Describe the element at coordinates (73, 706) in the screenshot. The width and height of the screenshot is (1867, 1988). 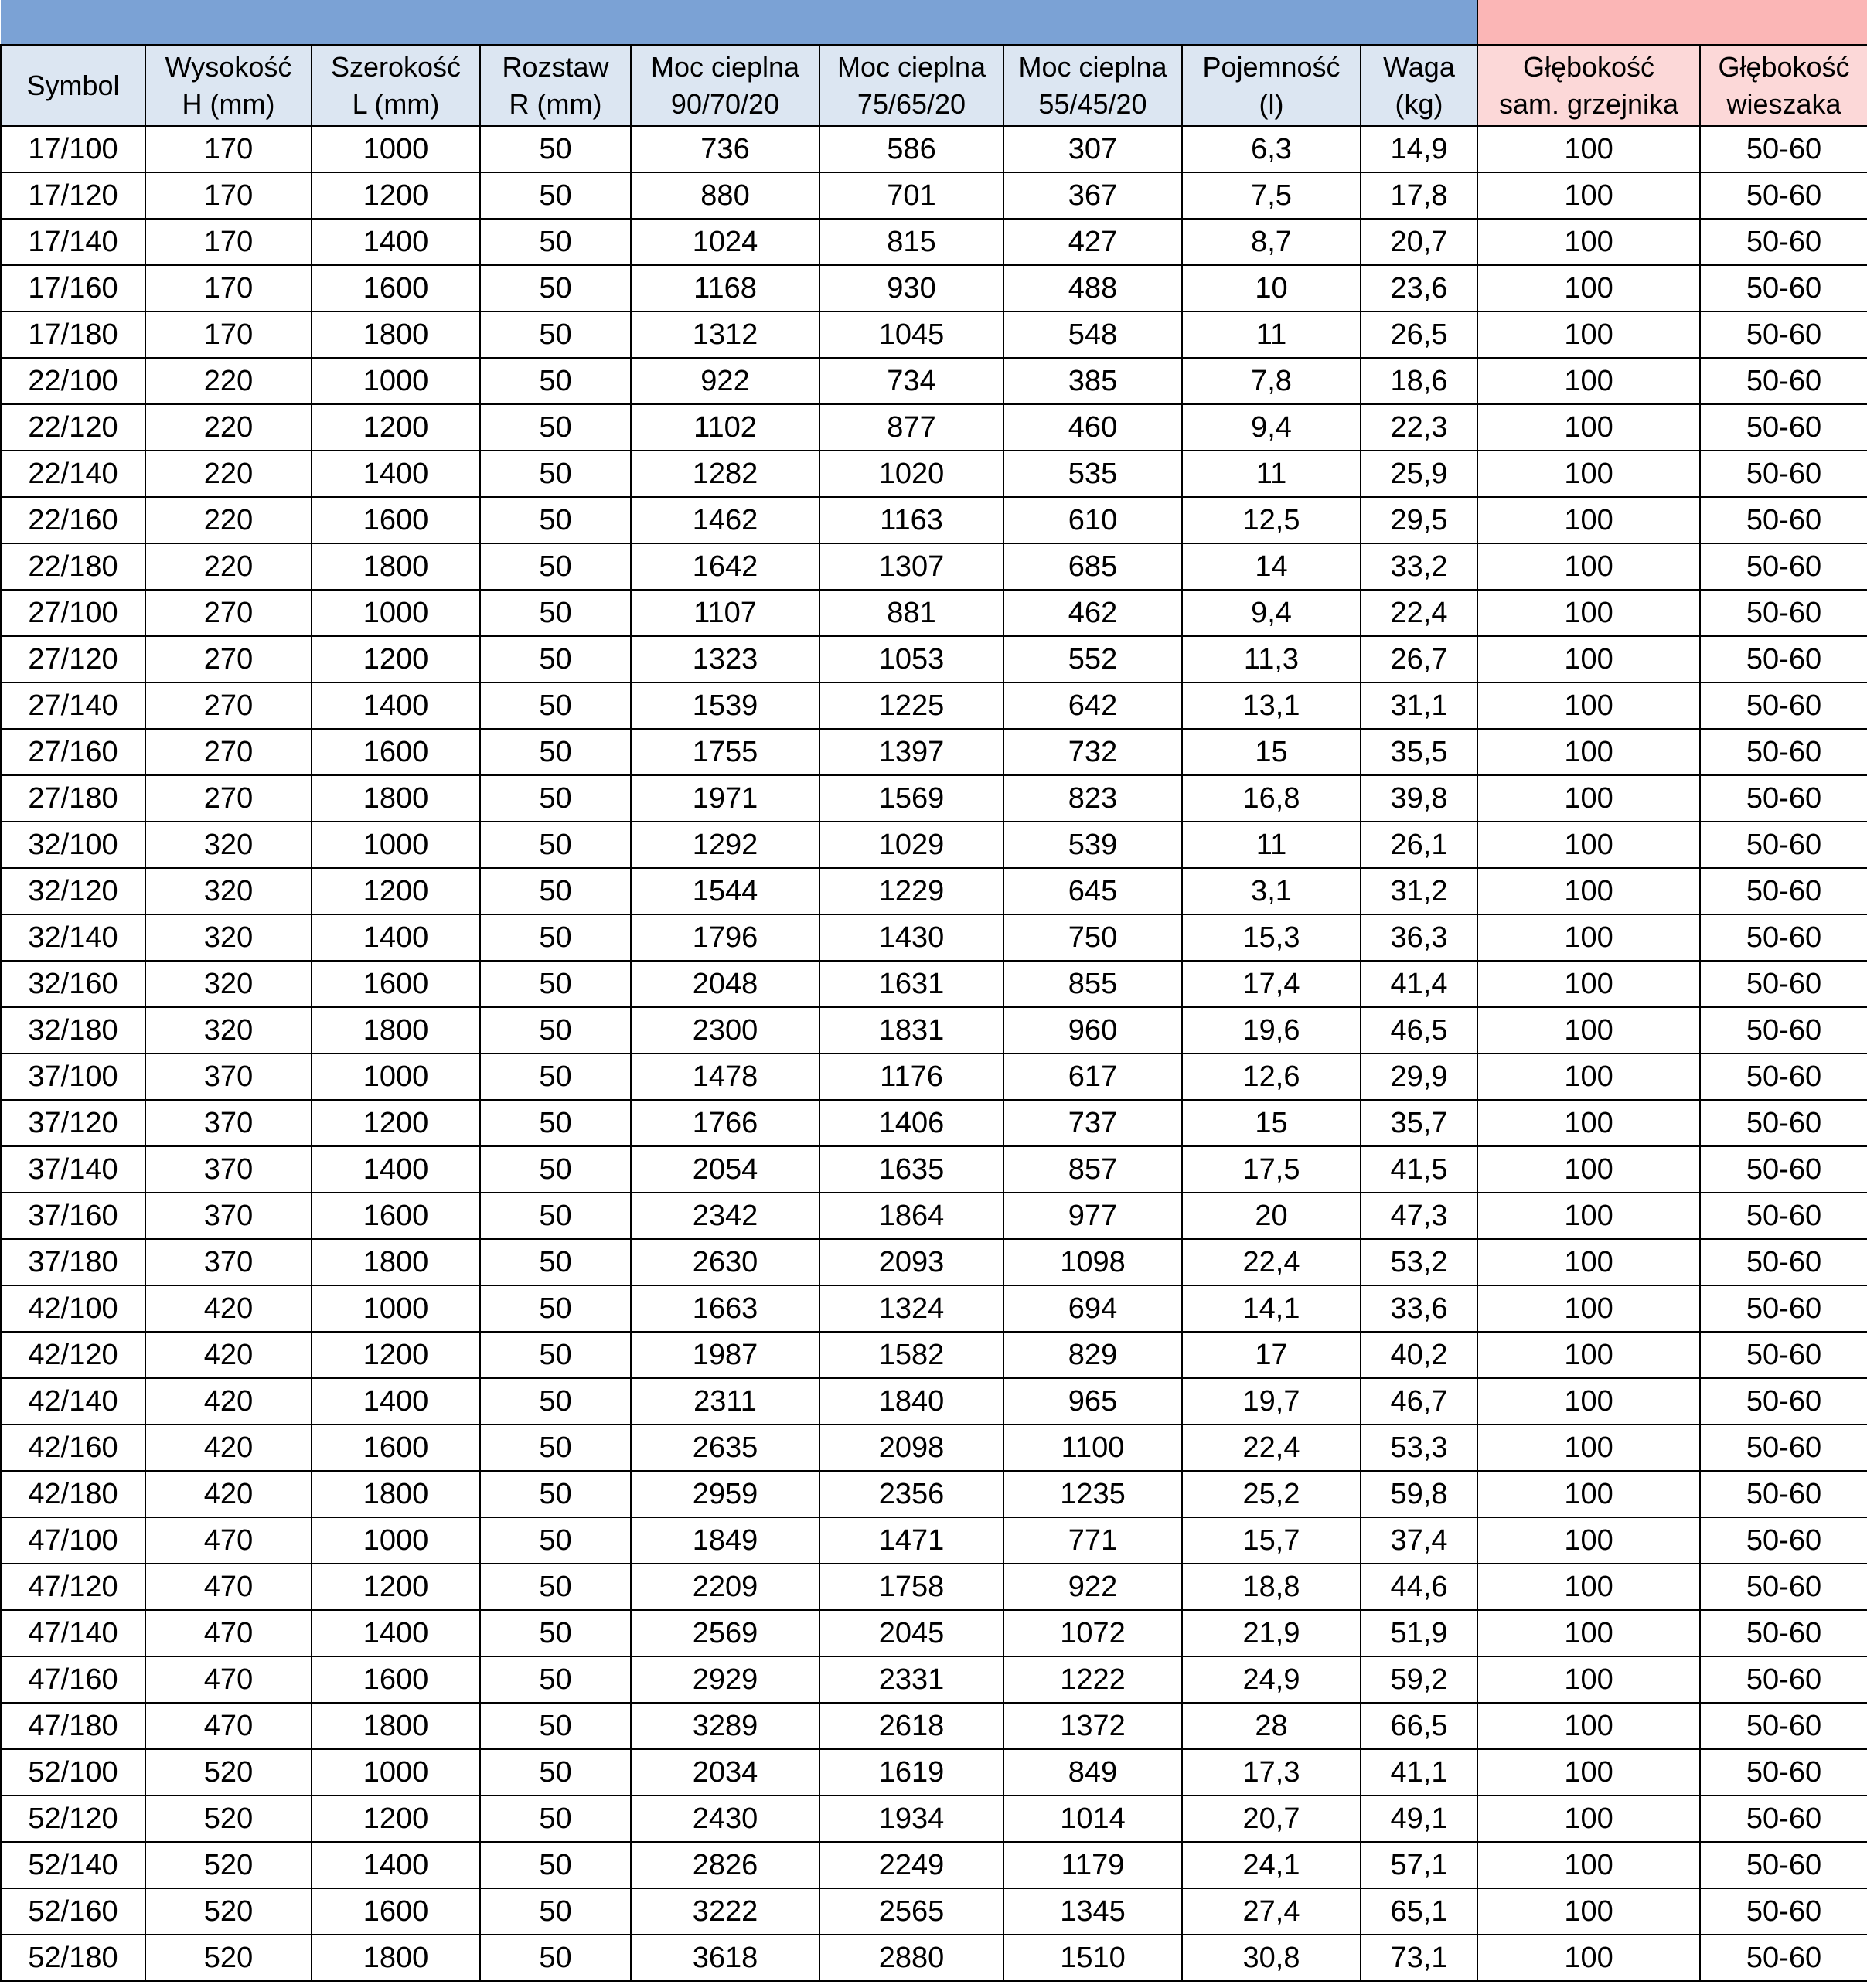
I see `cell-symbol: 27/140` at that location.